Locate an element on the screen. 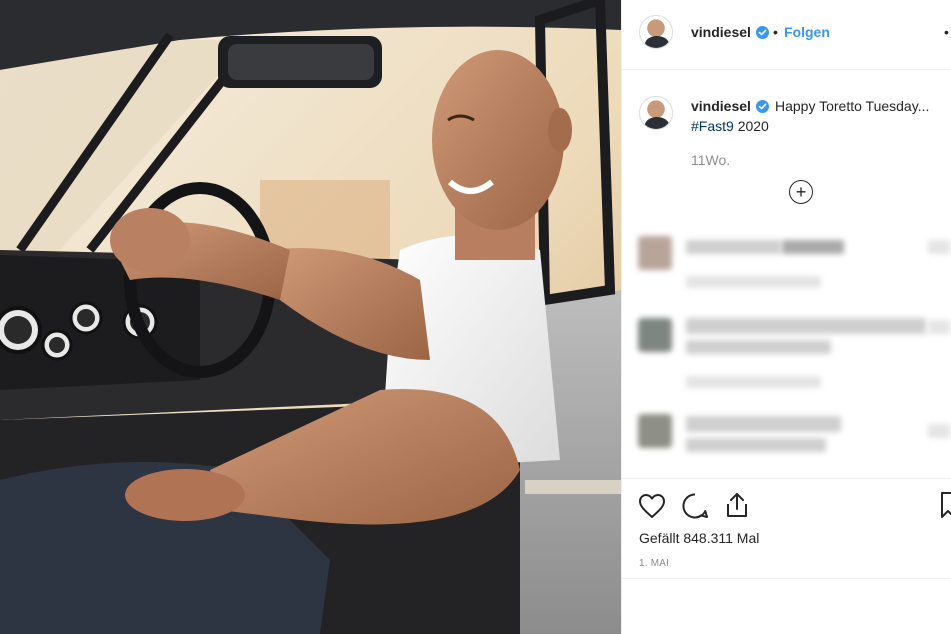 The width and height of the screenshot is (951, 634). share-icon is located at coordinates (737, 505).